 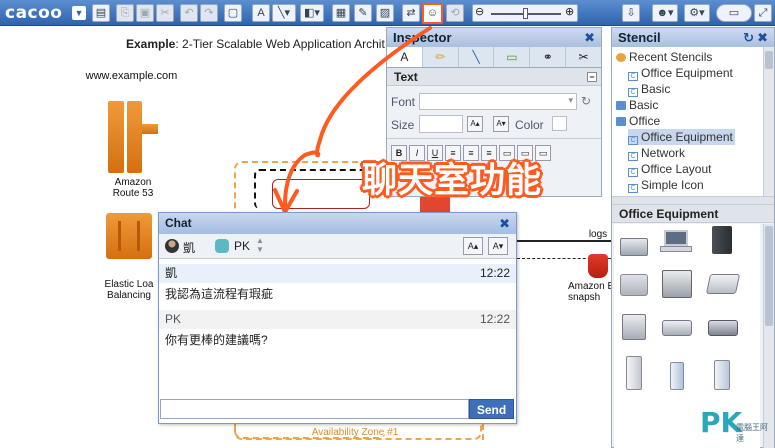 What do you see at coordinates (631, 13) in the screenshot?
I see `export-icon: ⇩` at bounding box center [631, 13].